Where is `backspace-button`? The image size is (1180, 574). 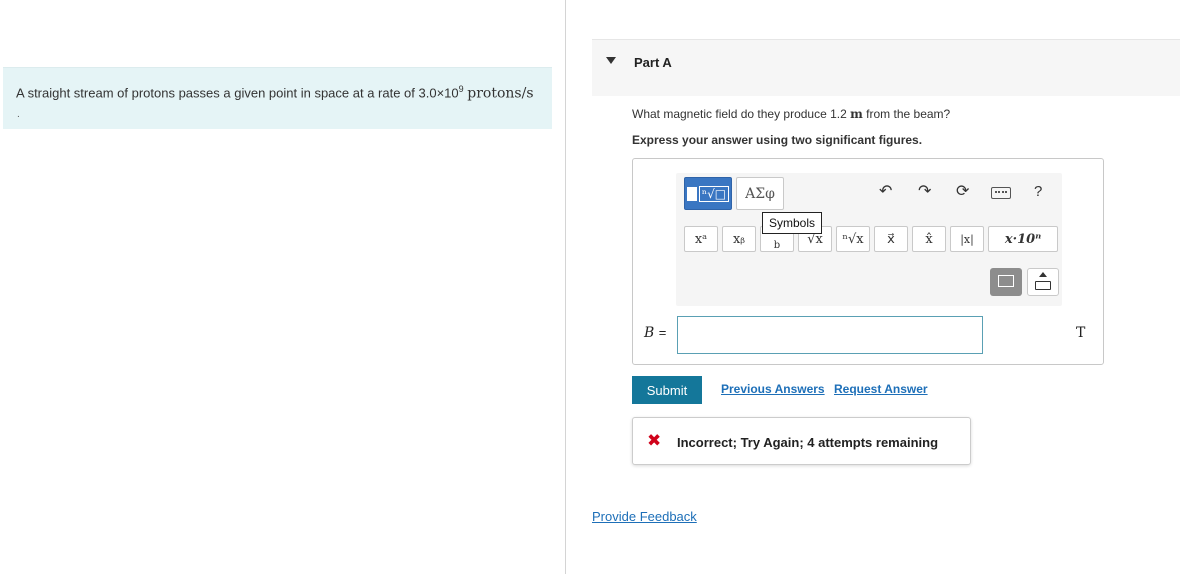
backspace-button is located at coordinates (1006, 282).